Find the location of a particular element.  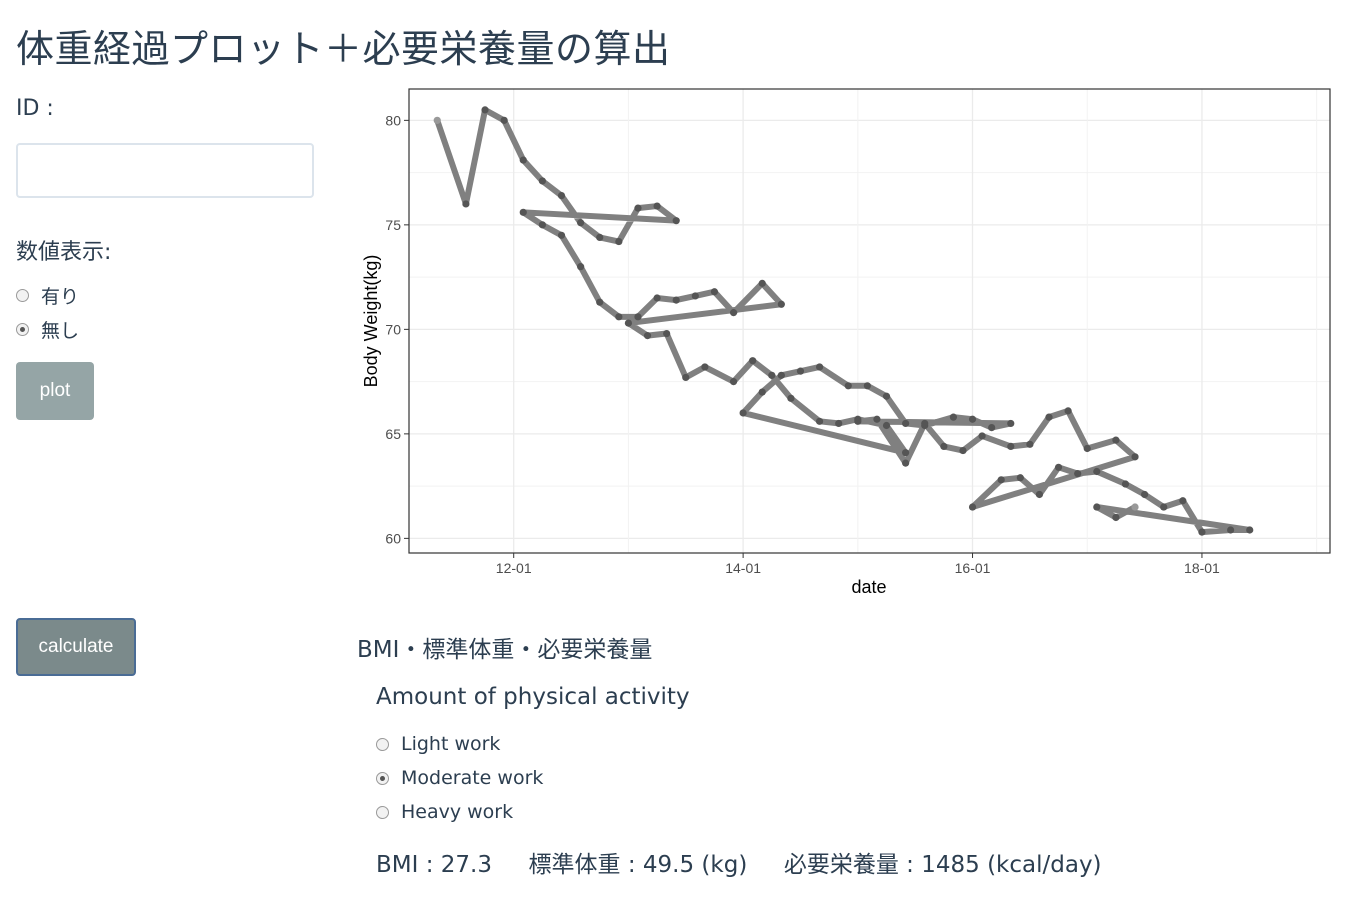

y-tick-label: 80 is located at coordinates (393, 120).